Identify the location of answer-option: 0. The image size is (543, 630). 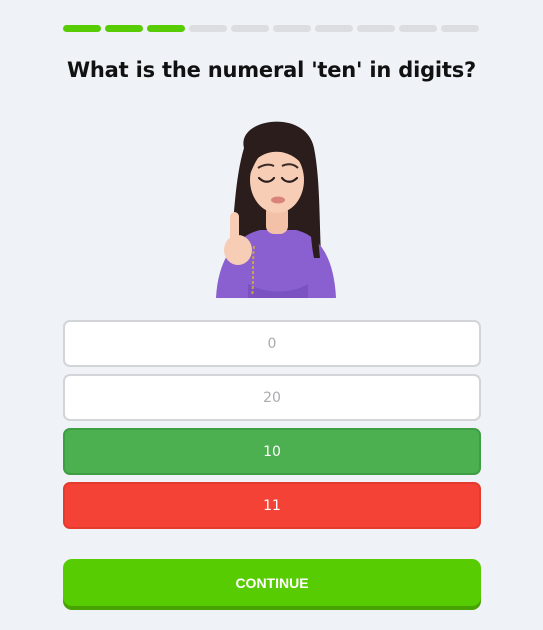
(272, 343).